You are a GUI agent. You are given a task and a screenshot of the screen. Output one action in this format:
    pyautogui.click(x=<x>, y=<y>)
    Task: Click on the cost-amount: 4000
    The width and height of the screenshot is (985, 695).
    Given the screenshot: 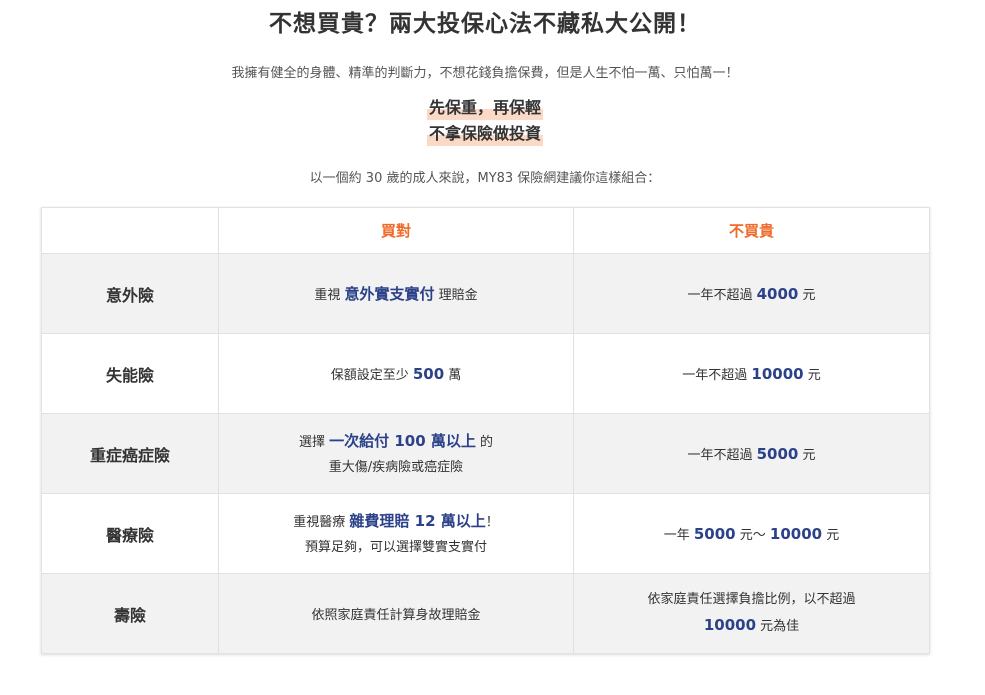 What is the action you would take?
    pyautogui.click(x=777, y=294)
    